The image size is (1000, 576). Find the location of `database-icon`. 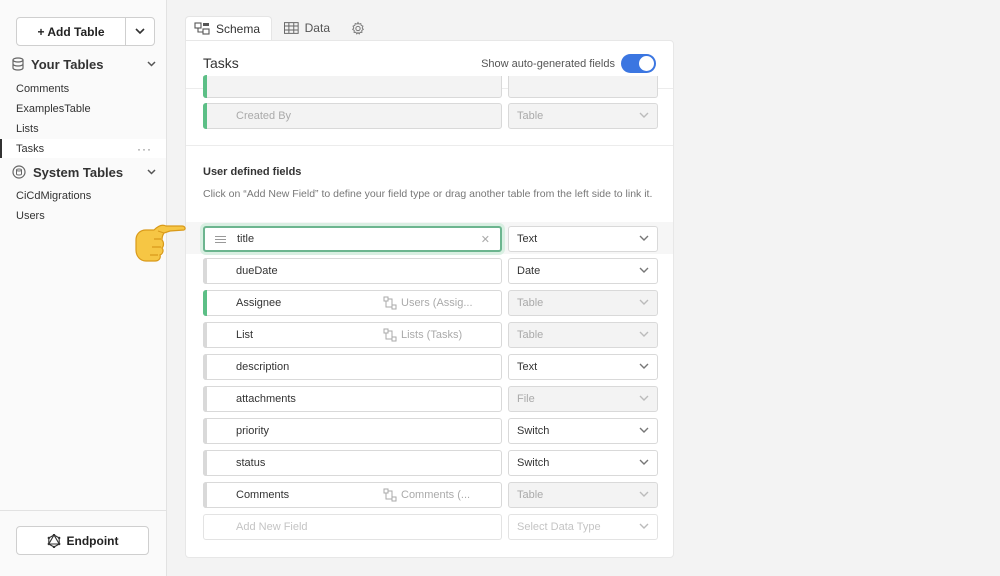

database-icon is located at coordinates (18, 64).